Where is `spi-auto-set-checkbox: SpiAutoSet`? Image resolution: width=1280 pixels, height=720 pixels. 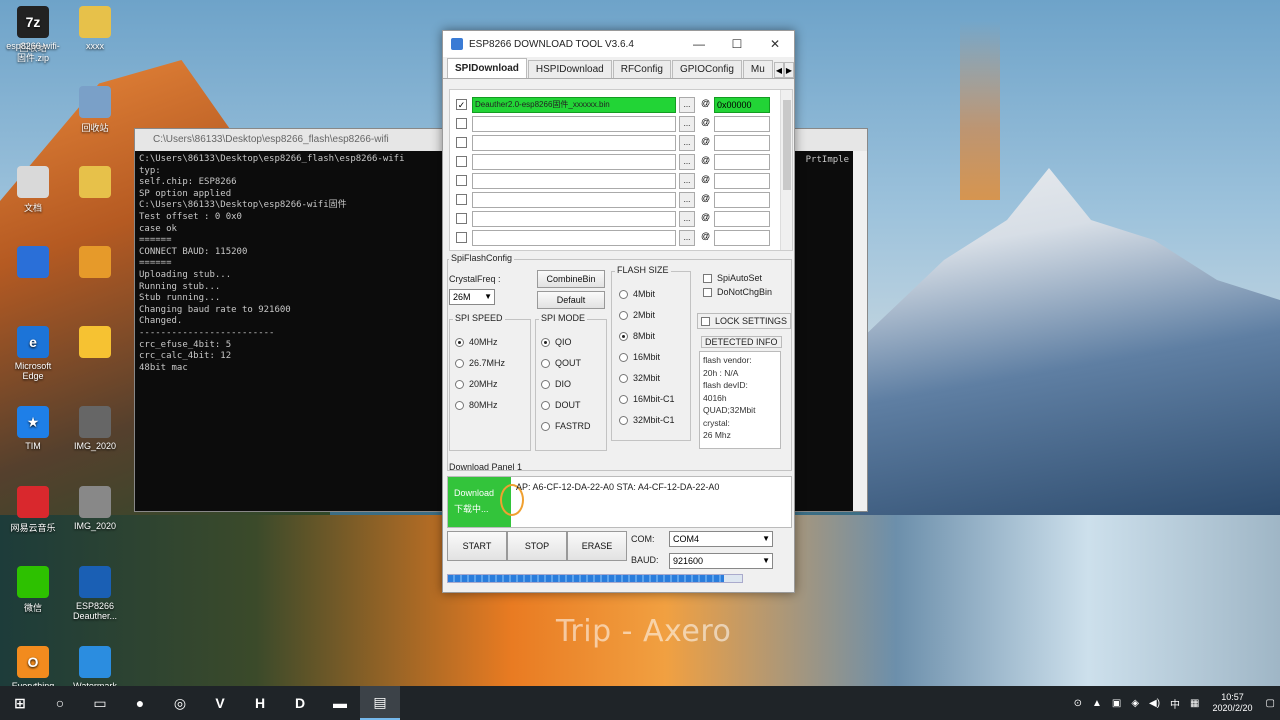
spi-auto-set-checkbox: SpiAutoSet is located at coordinates (732, 278).